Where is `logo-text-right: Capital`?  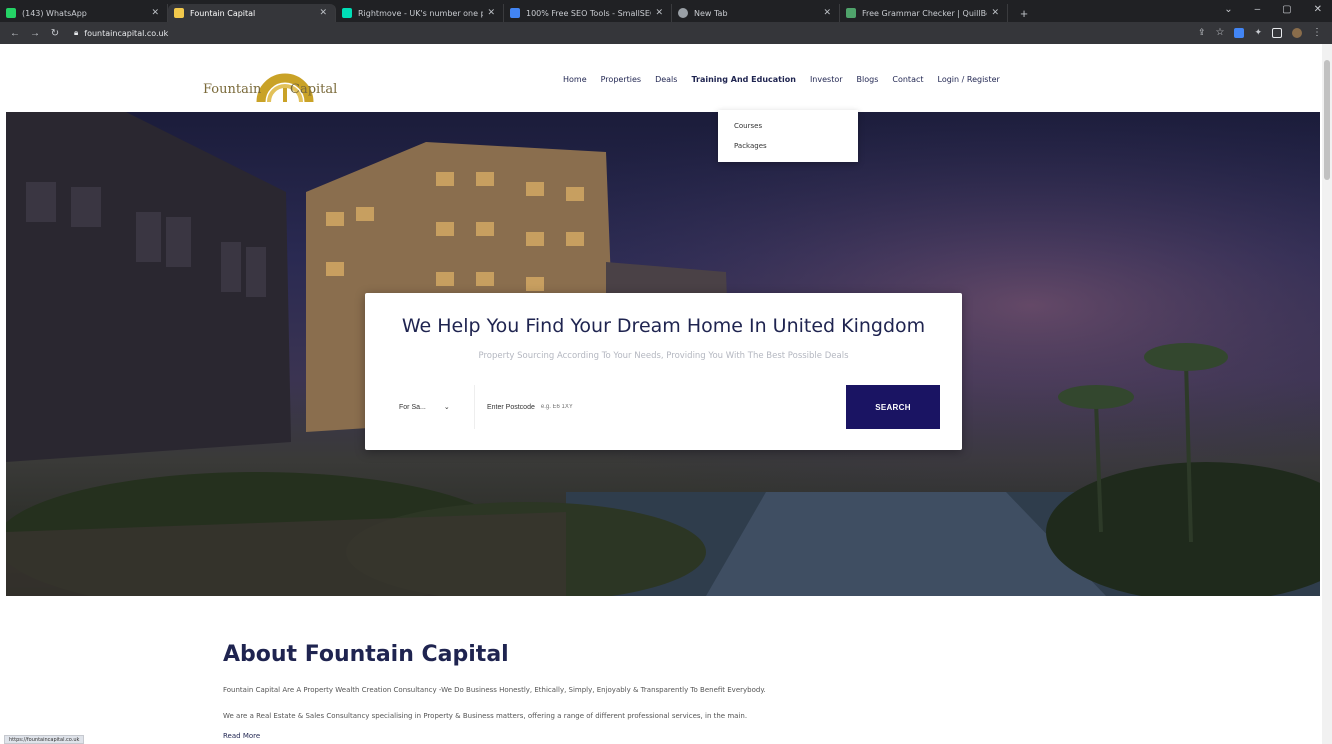
logo-text-right: Capital is located at coordinates (314, 89).